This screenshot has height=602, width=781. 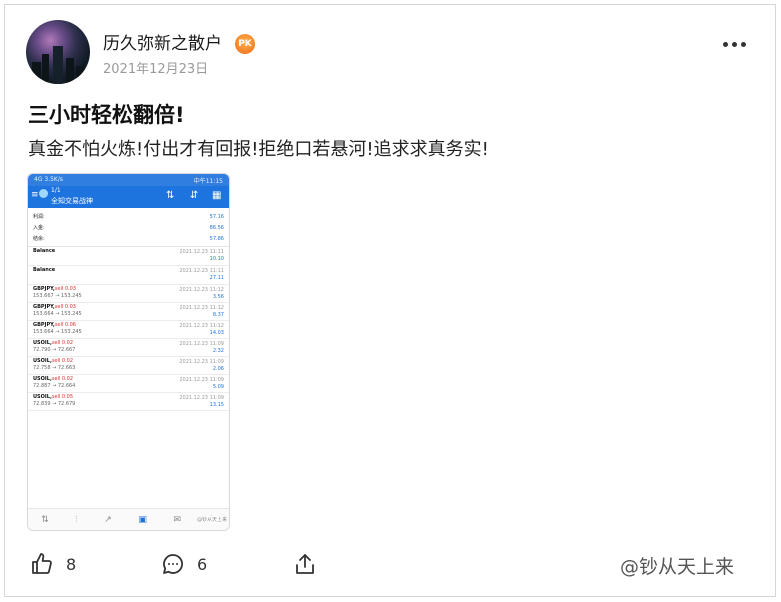 What do you see at coordinates (128, 197) in the screenshot?
I see `app-toolbar: ≡ 1/1 全知交易战神 ⇅ ⇵ ▦` at bounding box center [128, 197].